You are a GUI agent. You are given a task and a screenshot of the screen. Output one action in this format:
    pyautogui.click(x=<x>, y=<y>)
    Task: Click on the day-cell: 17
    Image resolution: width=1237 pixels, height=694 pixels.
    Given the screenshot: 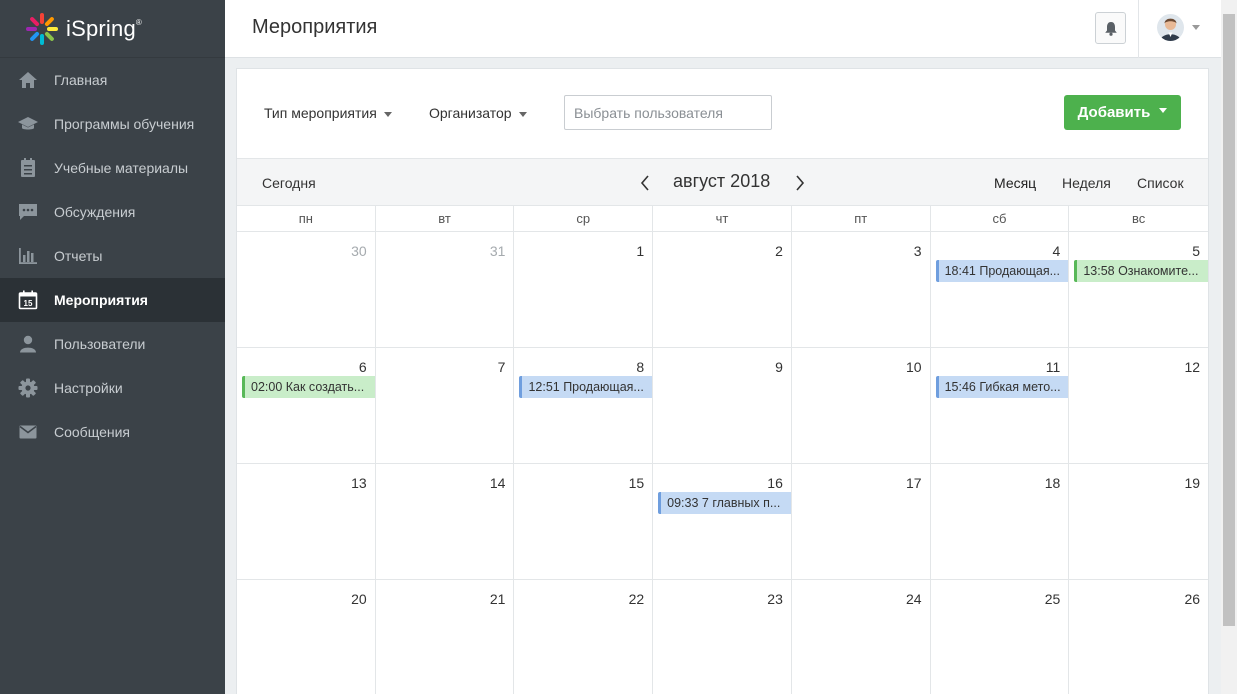 What is the action you would take?
    pyautogui.click(x=861, y=521)
    